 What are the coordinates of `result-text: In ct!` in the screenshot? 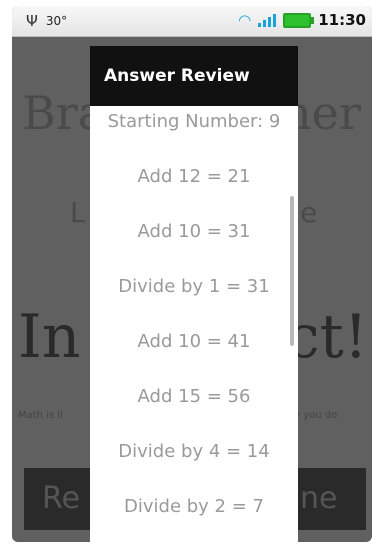 It's located at (193, 337).